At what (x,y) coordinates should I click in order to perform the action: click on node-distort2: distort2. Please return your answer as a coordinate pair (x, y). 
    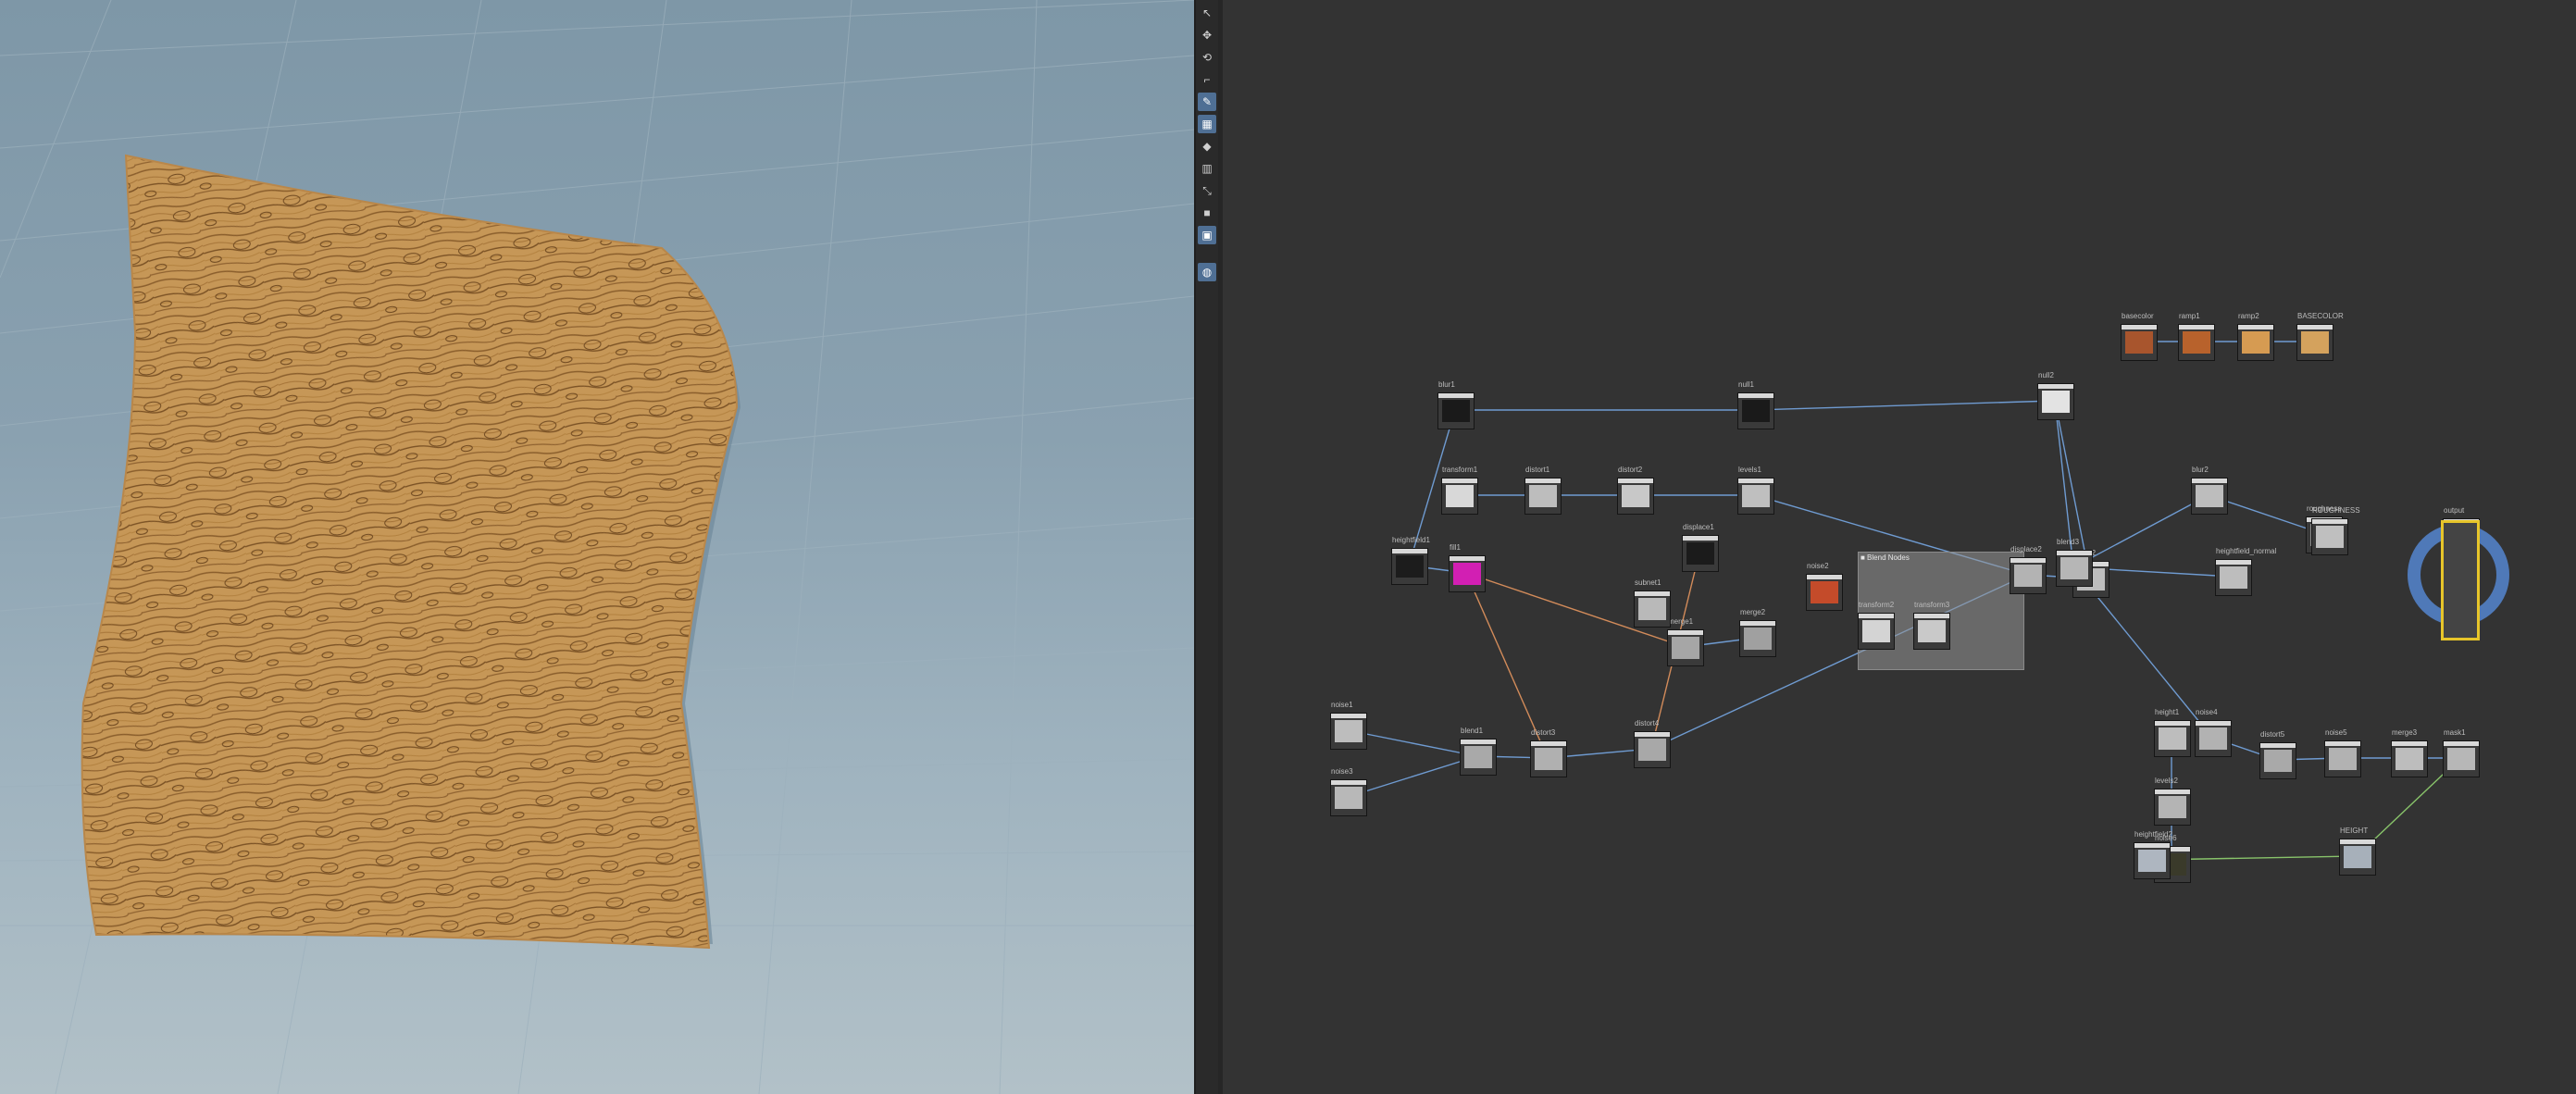
    Looking at the image, I should click on (1635, 490).